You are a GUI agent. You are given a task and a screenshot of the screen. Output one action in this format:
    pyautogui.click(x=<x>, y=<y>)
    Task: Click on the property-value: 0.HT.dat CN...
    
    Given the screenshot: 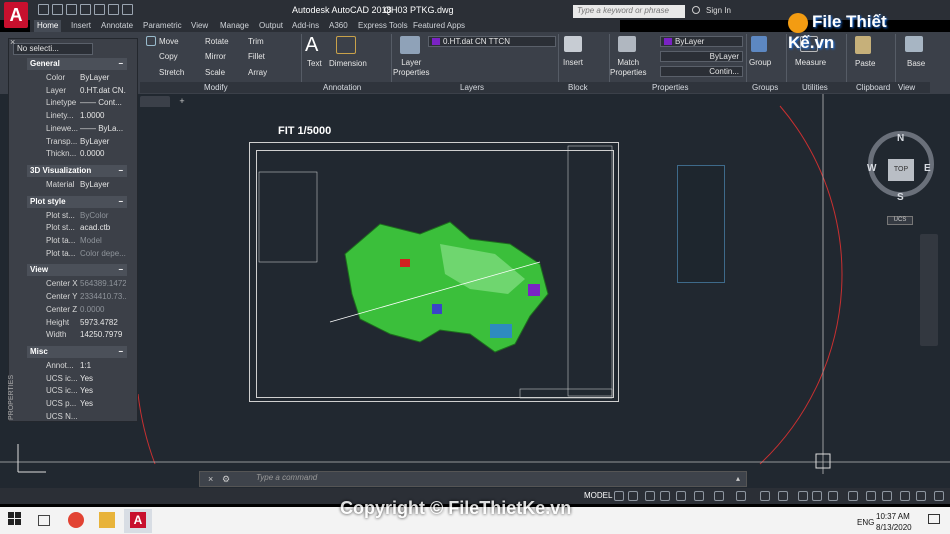 What is the action you would take?
    pyautogui.click(x=103, y=90)
    